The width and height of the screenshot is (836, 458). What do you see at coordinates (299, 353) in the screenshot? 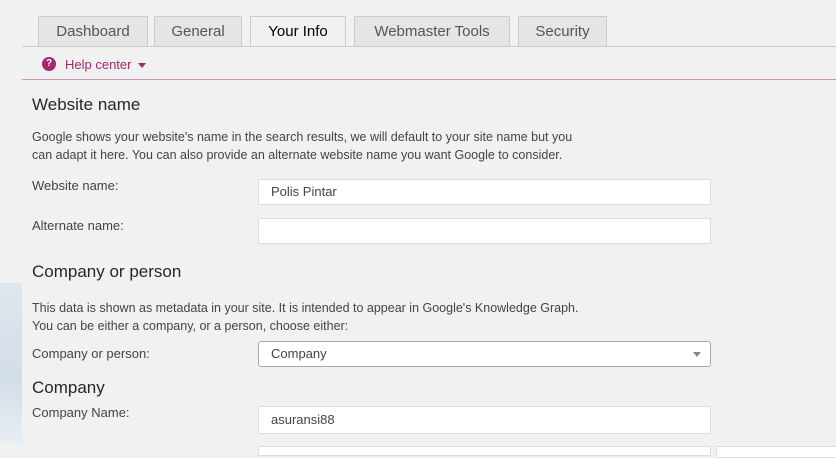
I see `company-or-person-select-value: Company` at bounding box center [299, 353].